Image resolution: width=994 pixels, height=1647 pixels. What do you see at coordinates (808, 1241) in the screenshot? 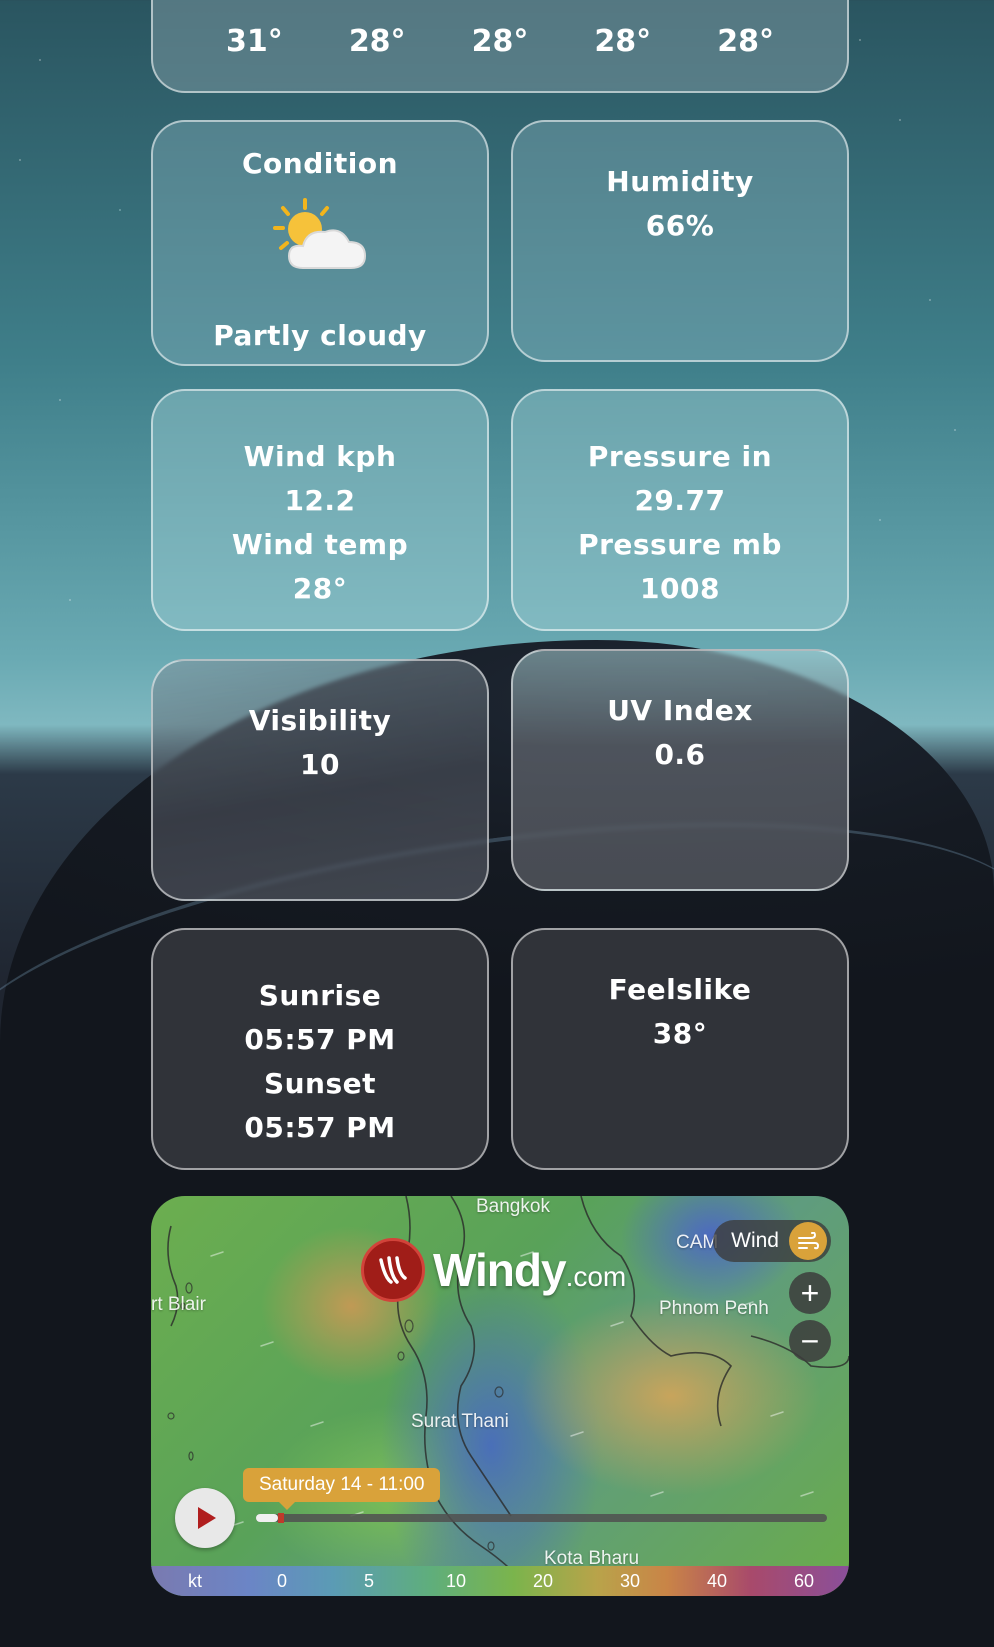
I see `wind-icon` at bounding box center [808, 1241].